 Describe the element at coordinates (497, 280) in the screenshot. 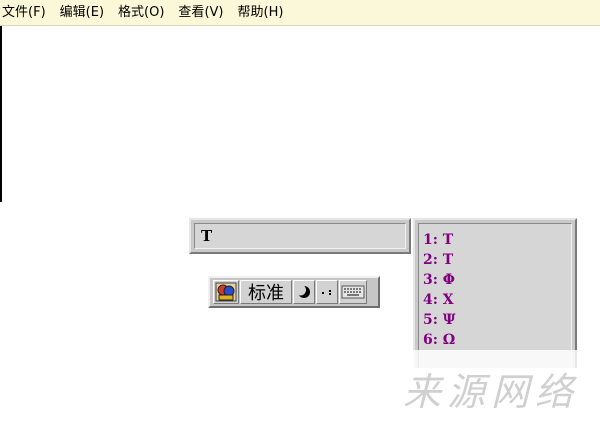

I see `candidate-item-3: 3: Φ` at that location.